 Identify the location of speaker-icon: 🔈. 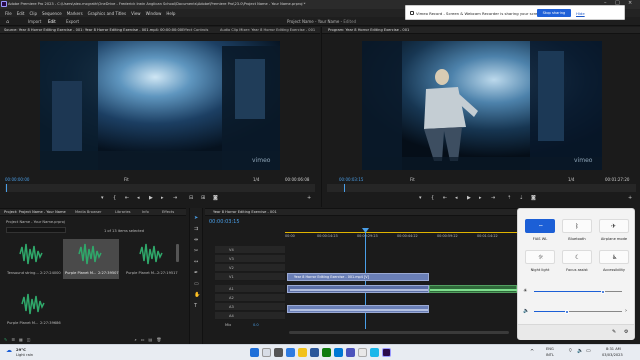
(580, 351).